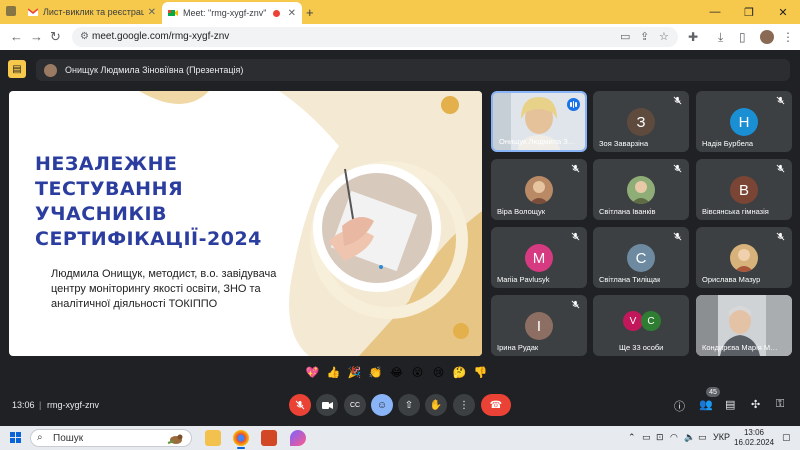 Image resolution: width=800 pixels, height=450 pixels. What do you see at coordinates (693, 37) in the screenshot?
I see `extensions-icon: ✚` at bounding box center [693, 37].